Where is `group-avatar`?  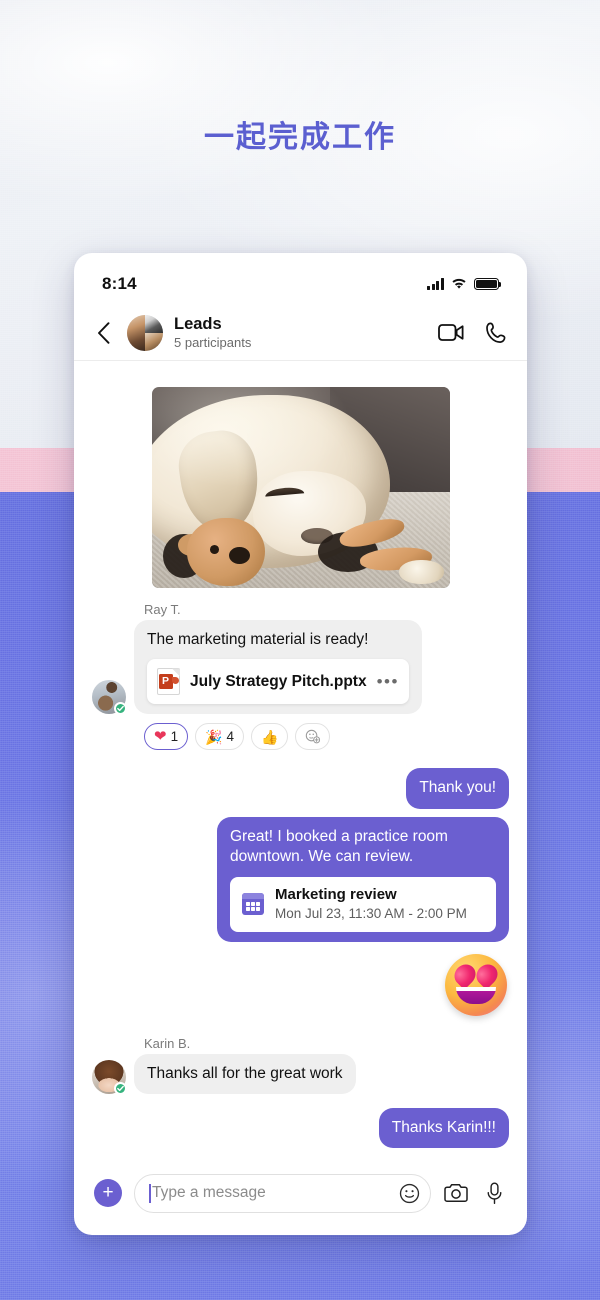 group-avatar is located at coordinates (145, 332).